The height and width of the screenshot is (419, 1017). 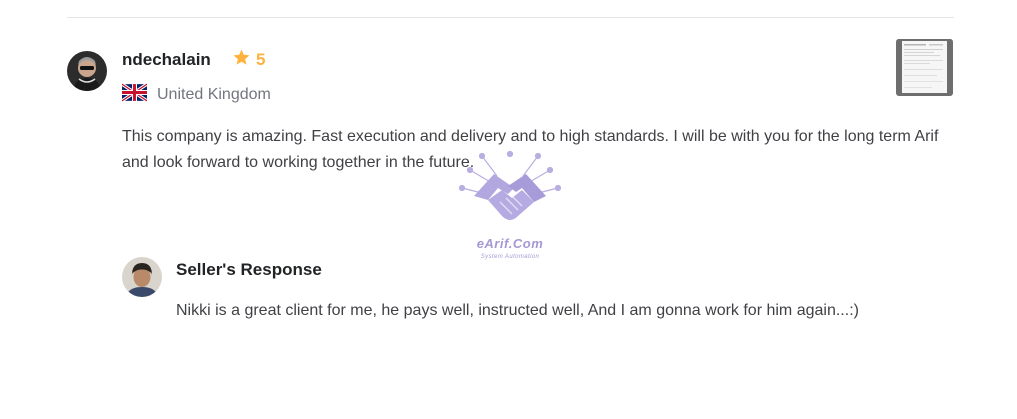 What do you see at coordinates (214, 94) in the screenshot?
I see `country-name: United Kingdom` at bounding box center [214, 94].